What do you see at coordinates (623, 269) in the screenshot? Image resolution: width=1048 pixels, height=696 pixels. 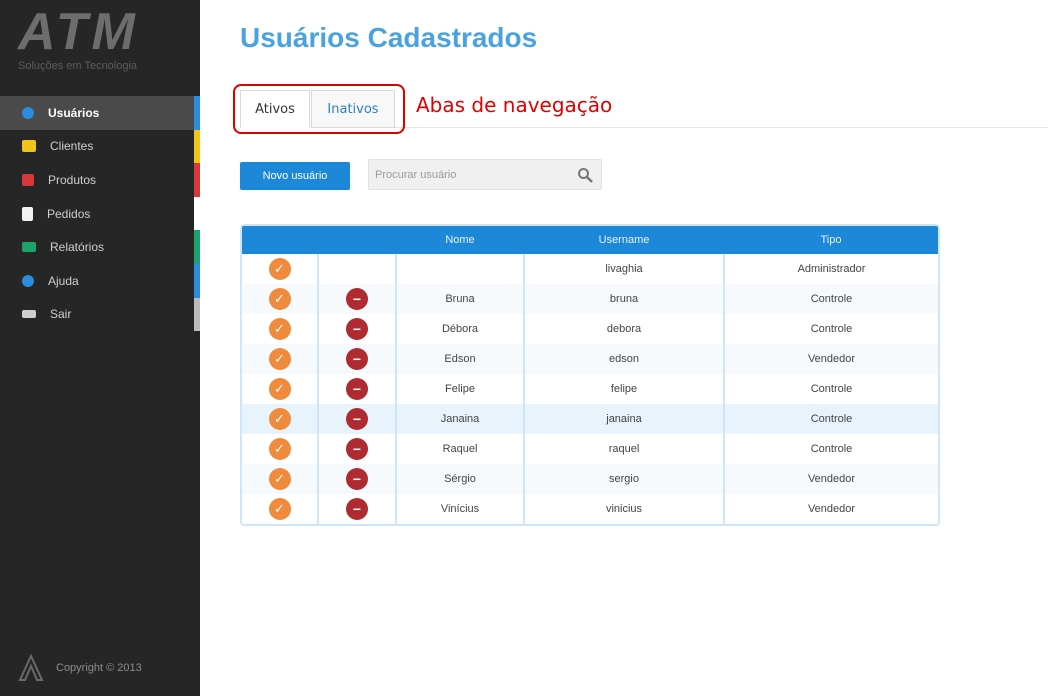 I see `cell-username: livaghia` at bounding box center [623, 269].